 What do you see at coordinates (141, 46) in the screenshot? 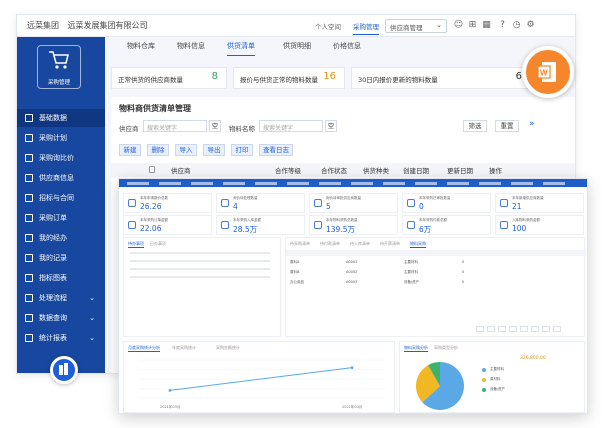
I see `tab-material-warehouse: 物料仓库` at bounding box center [141, 46].